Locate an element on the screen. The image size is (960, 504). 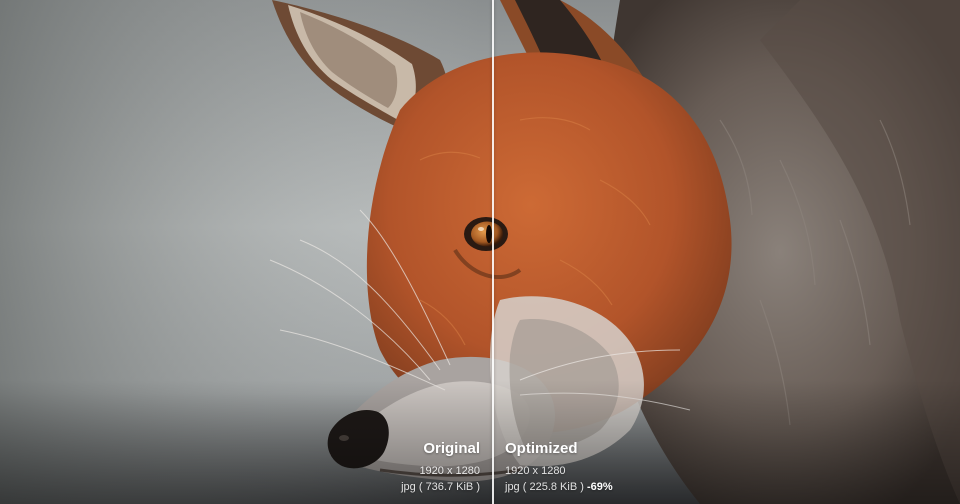
original-info-panel: Original 1920 x 1280 jpg ( 736.7 KiB ) is located at coordinates (440, 467).